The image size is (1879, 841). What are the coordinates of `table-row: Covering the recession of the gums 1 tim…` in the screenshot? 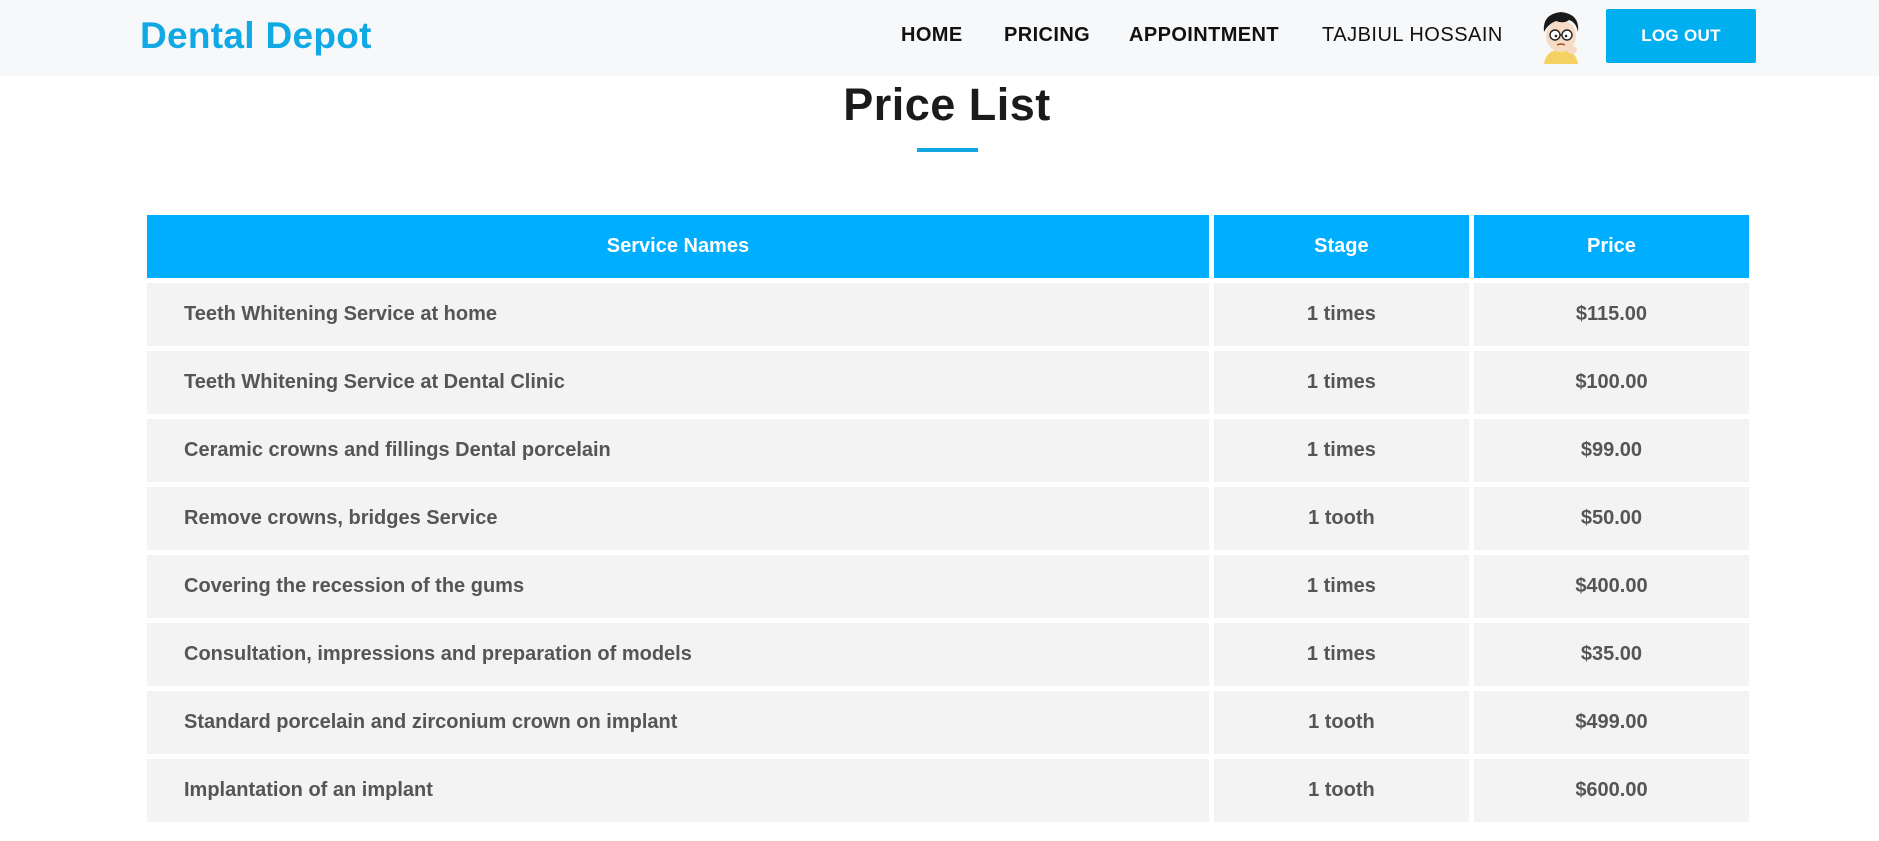 It's located at (948, 586).